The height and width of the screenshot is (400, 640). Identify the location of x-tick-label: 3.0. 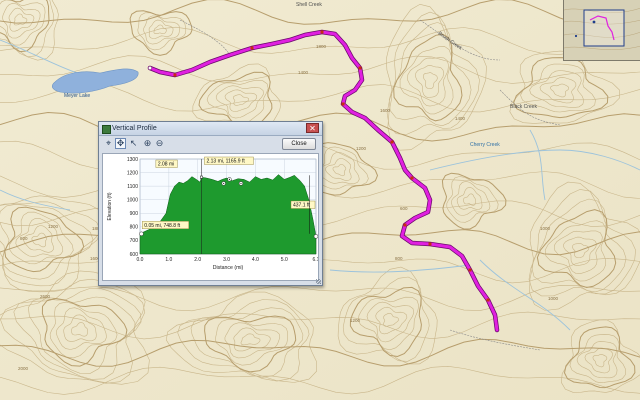
(226, 260).